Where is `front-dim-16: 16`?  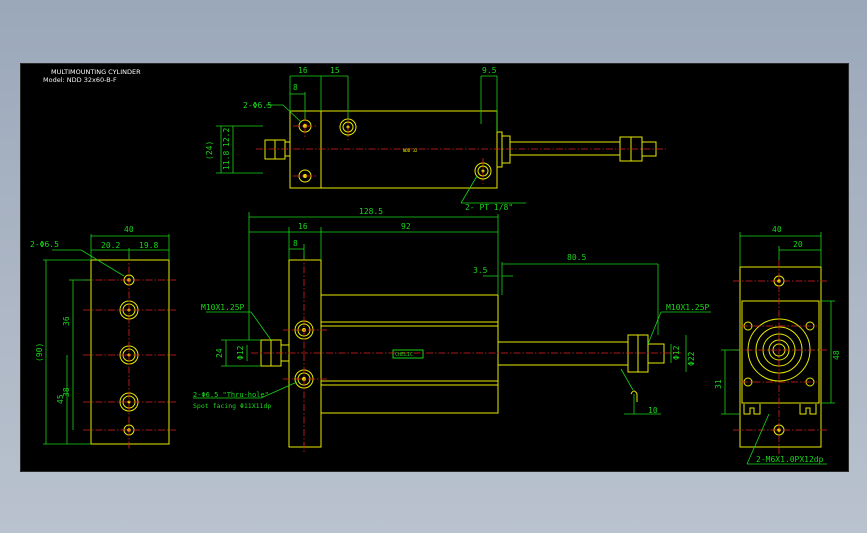
front-dim-16: 16 is located at coordinates (303, 226).